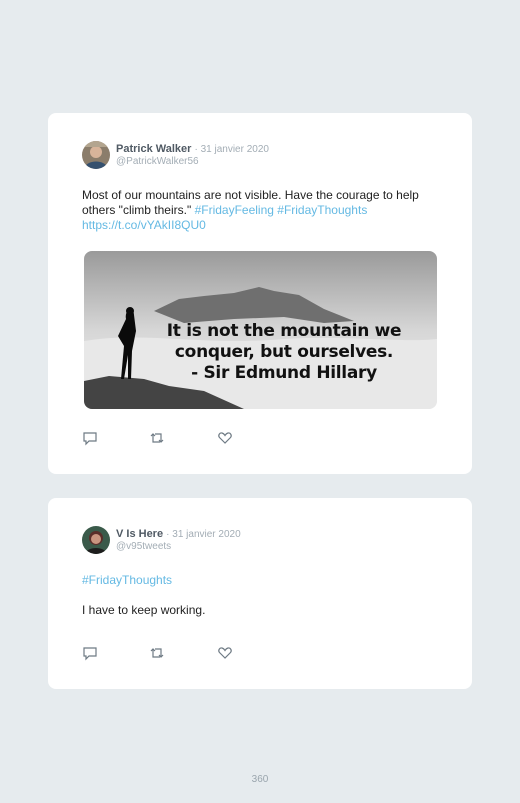 The width and height of the screenshot is (520, 803). I want to click on author-line: V Is Here · 31 janvier 2020, so click(178, 534).